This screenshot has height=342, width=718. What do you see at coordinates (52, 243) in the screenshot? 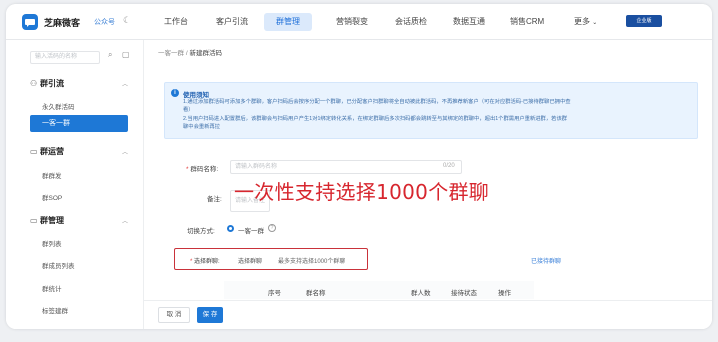
I see `sidebar-item-group-list: 群列表` at bounding box center [52, 243].